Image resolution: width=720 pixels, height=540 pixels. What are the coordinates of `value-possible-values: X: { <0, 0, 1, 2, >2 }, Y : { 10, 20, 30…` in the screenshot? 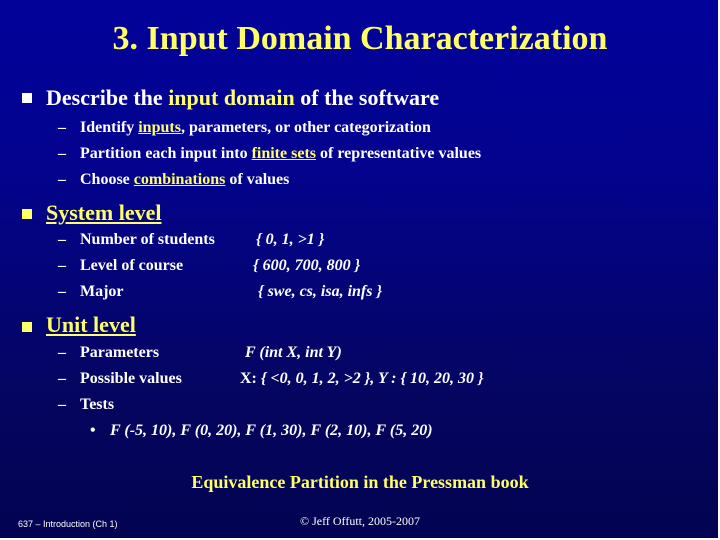 It's located at (362, 379).